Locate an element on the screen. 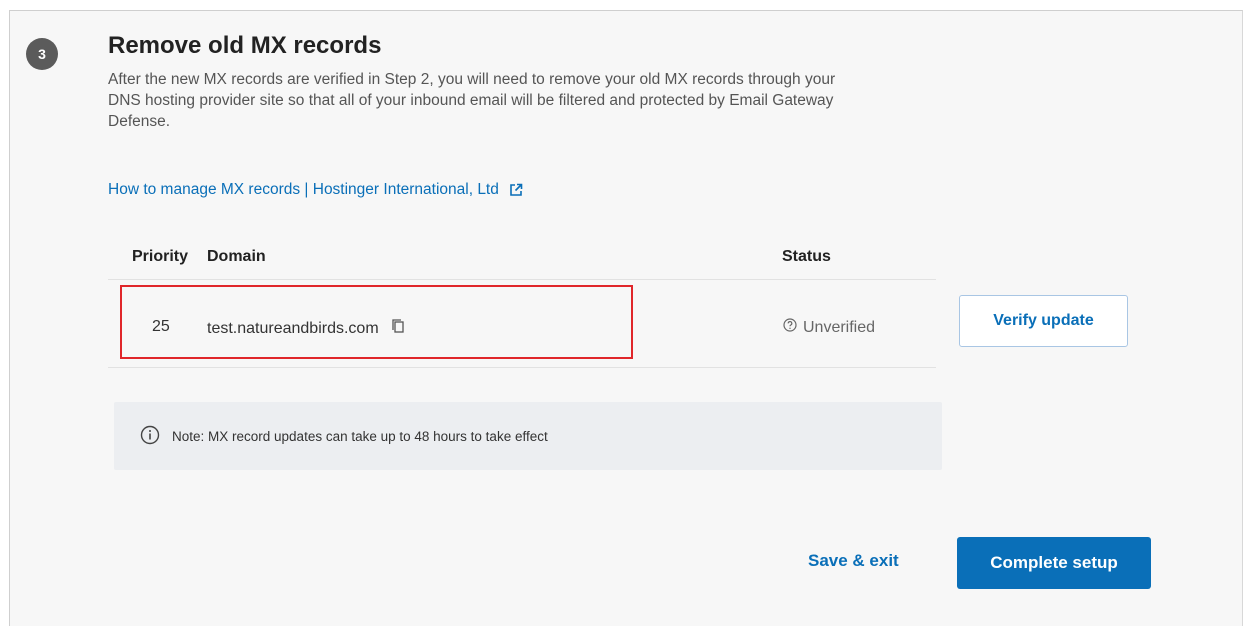  header-priority: Priority is located at coordinates (160, 256).